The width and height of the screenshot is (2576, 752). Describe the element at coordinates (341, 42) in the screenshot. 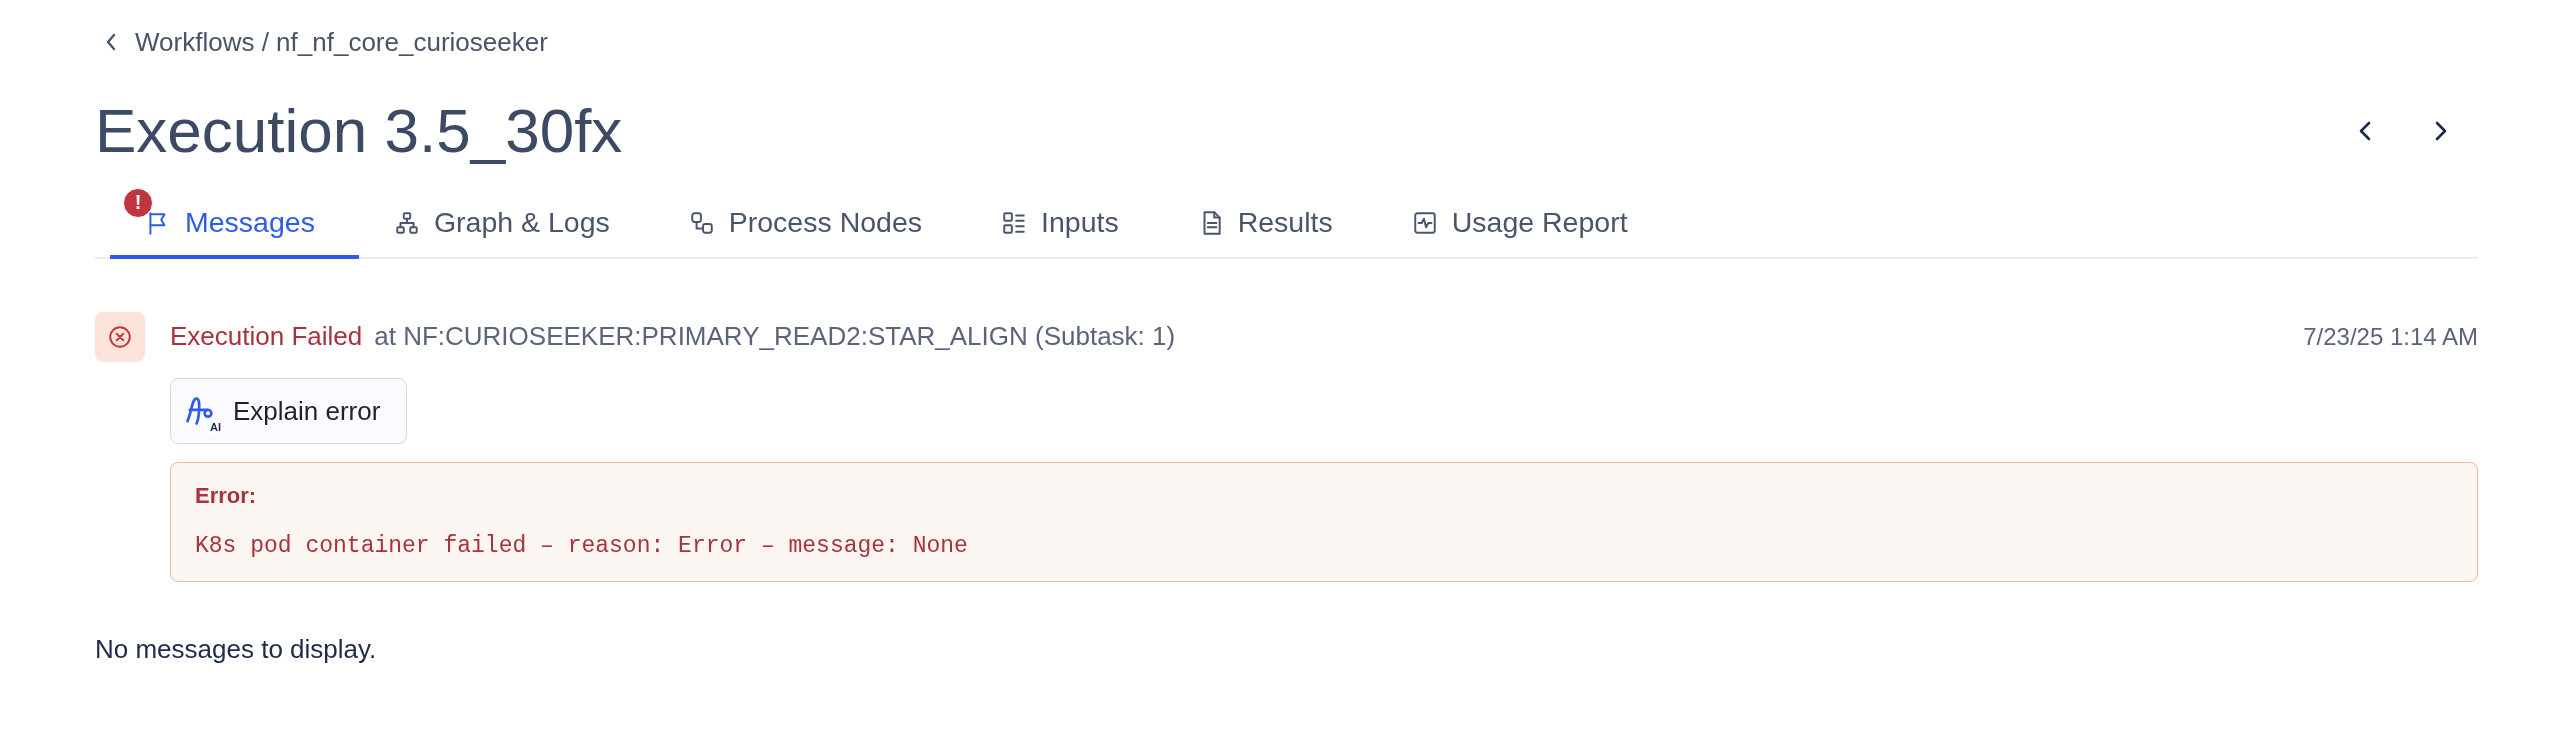

I see `breadcrumb-link: Workflows / nf_nf_core_curioseeker` at that location.